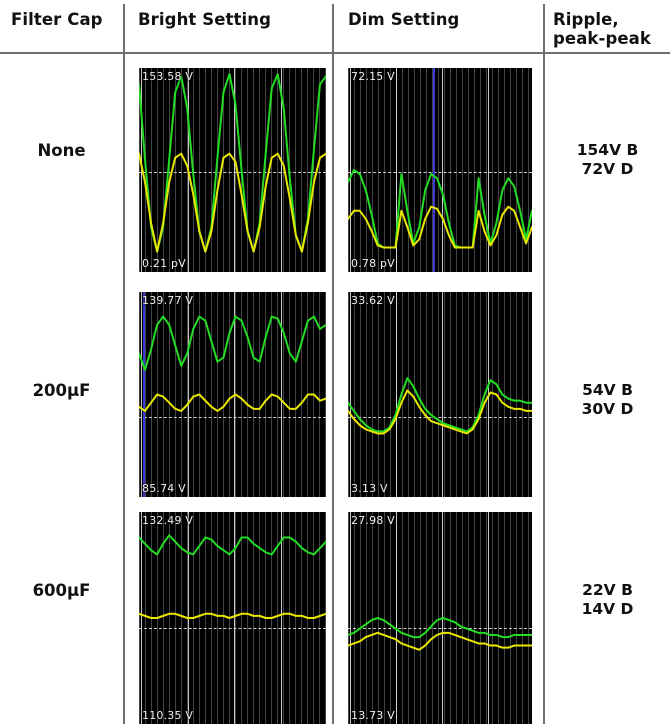 This screenshot has height=724, width=670. Describe the element at coordinates (168, 76) in the screenshot. I see `scope-top-readout: 153.58 V` at that location.